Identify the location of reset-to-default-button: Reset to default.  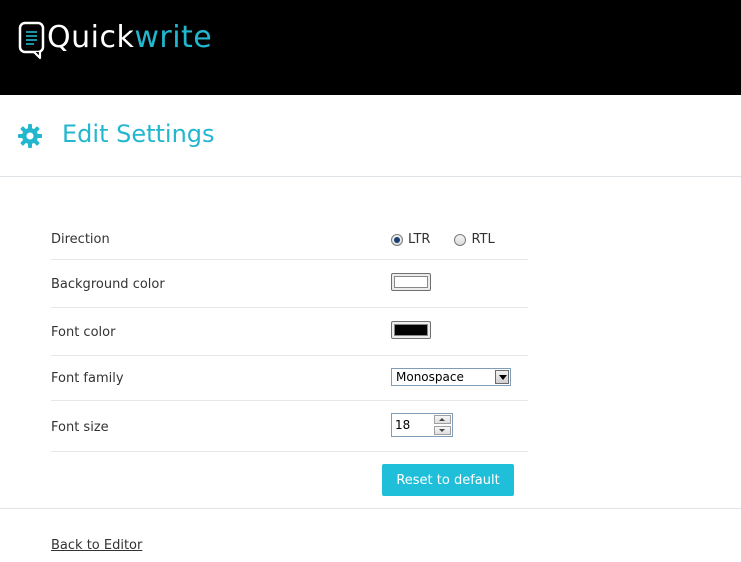
(448, 480).